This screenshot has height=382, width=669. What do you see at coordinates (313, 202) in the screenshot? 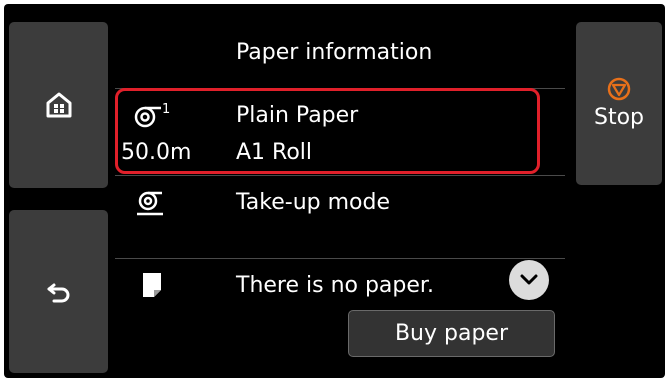
I see `take-up-label: Take-up mode` at bounding box center [313, 202].